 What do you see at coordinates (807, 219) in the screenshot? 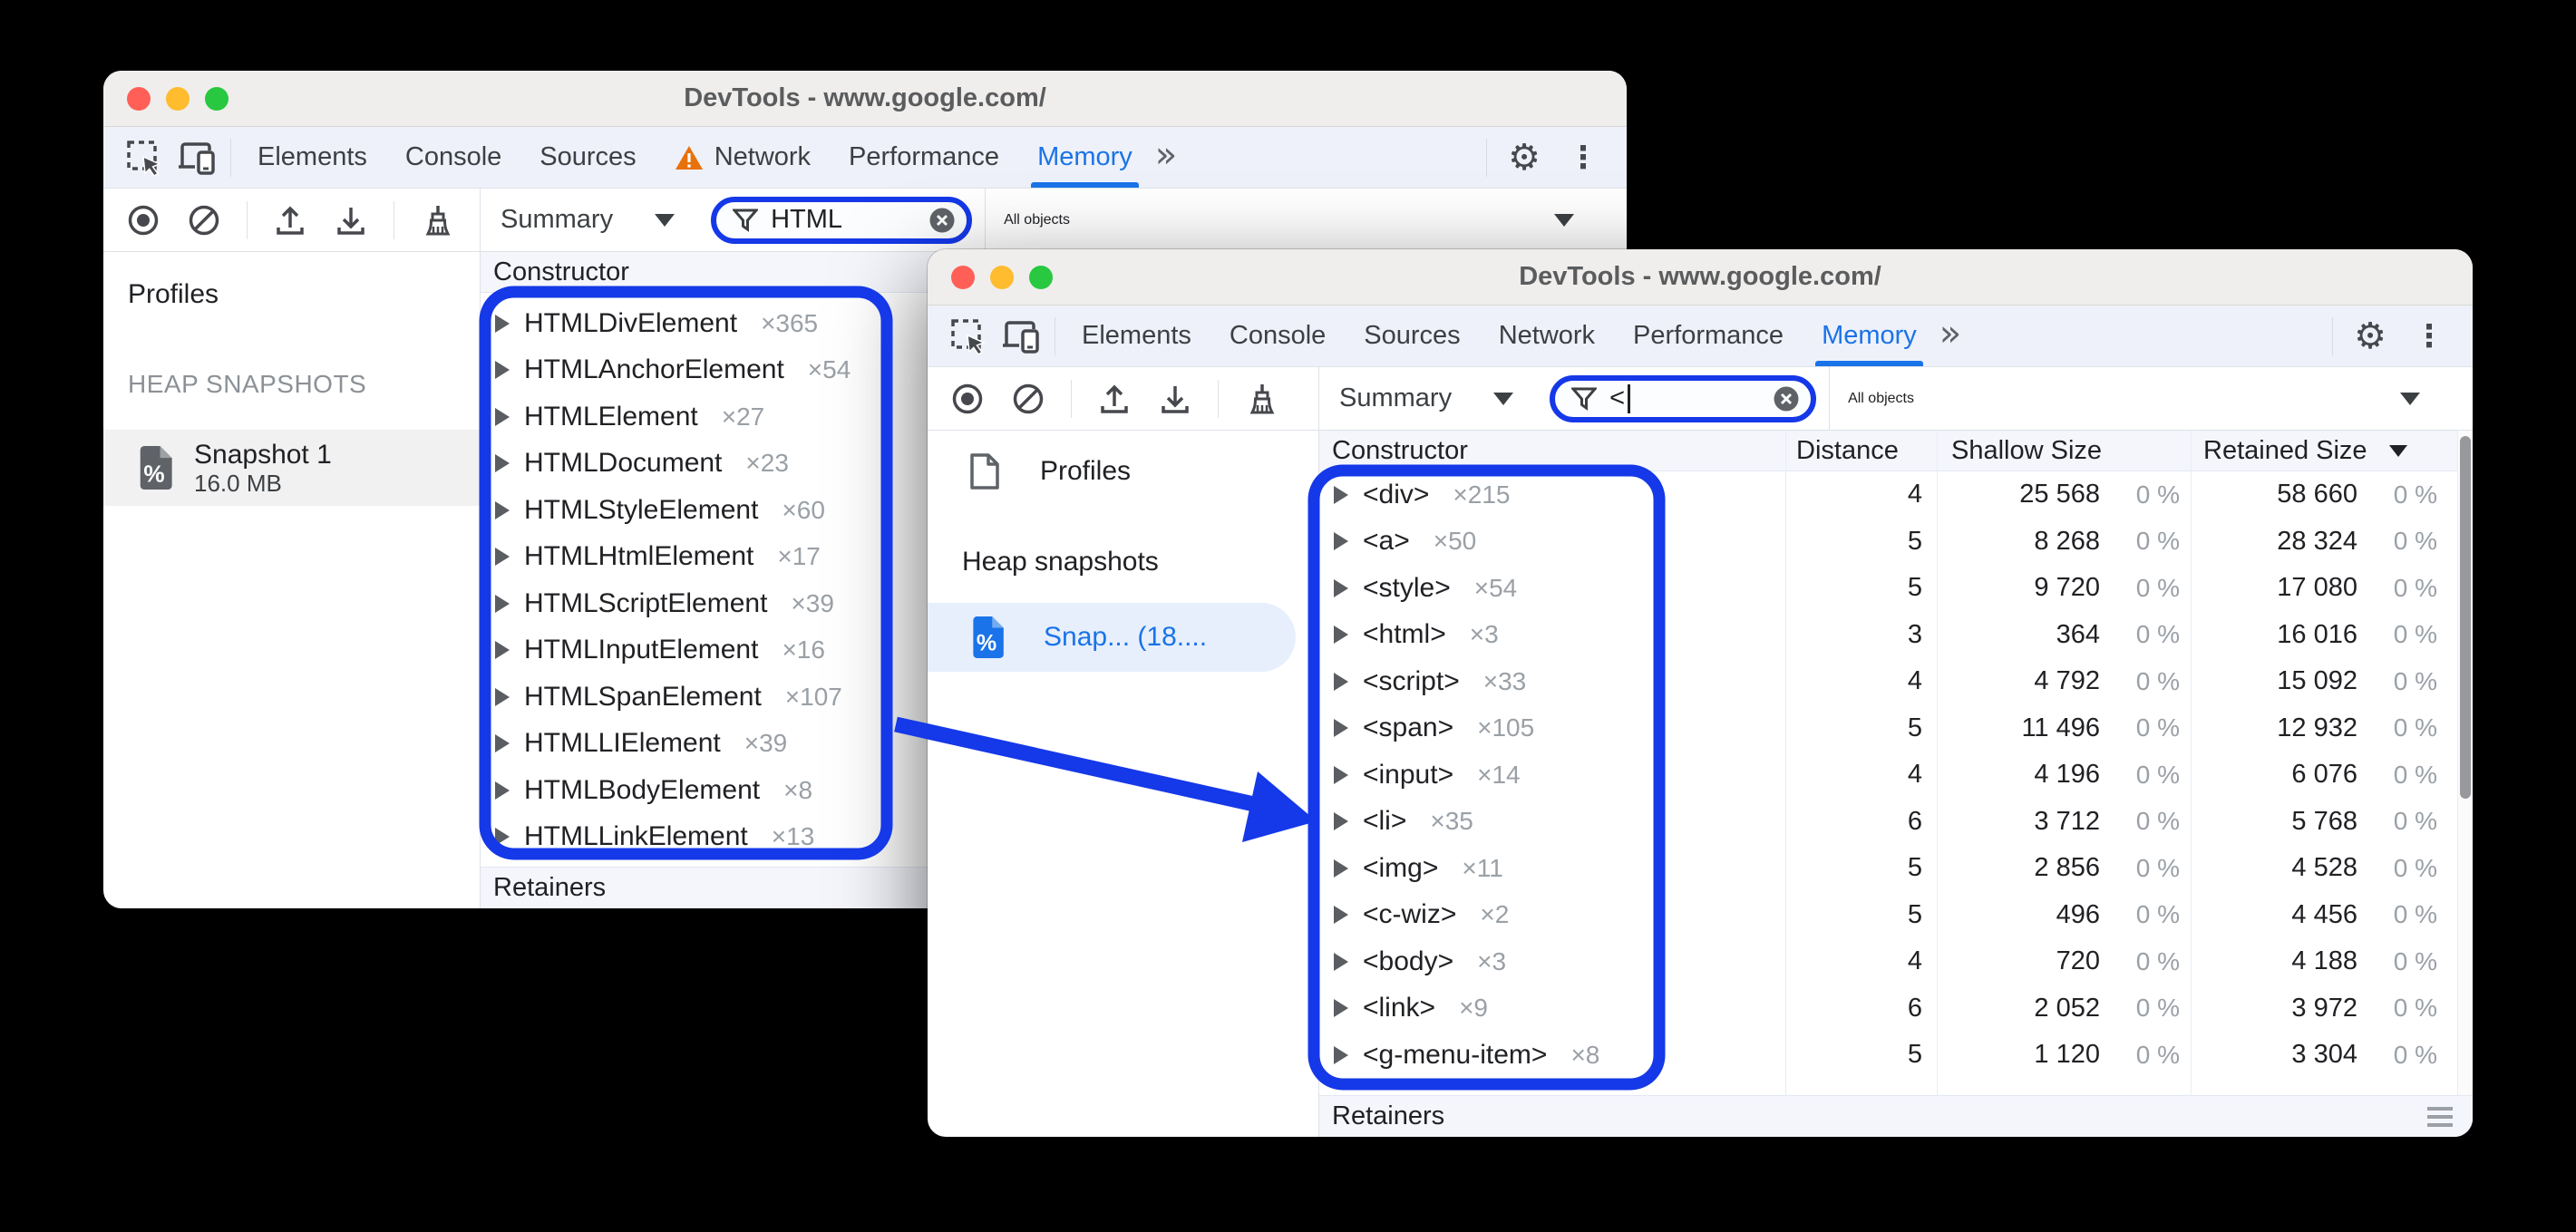
I see `filter-value: HTML` at bounding box center [807, 219].